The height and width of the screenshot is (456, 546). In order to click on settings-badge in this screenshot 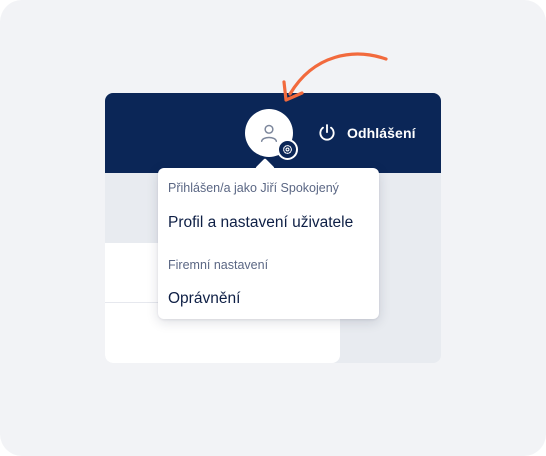, I will do `click(287, 149)`.